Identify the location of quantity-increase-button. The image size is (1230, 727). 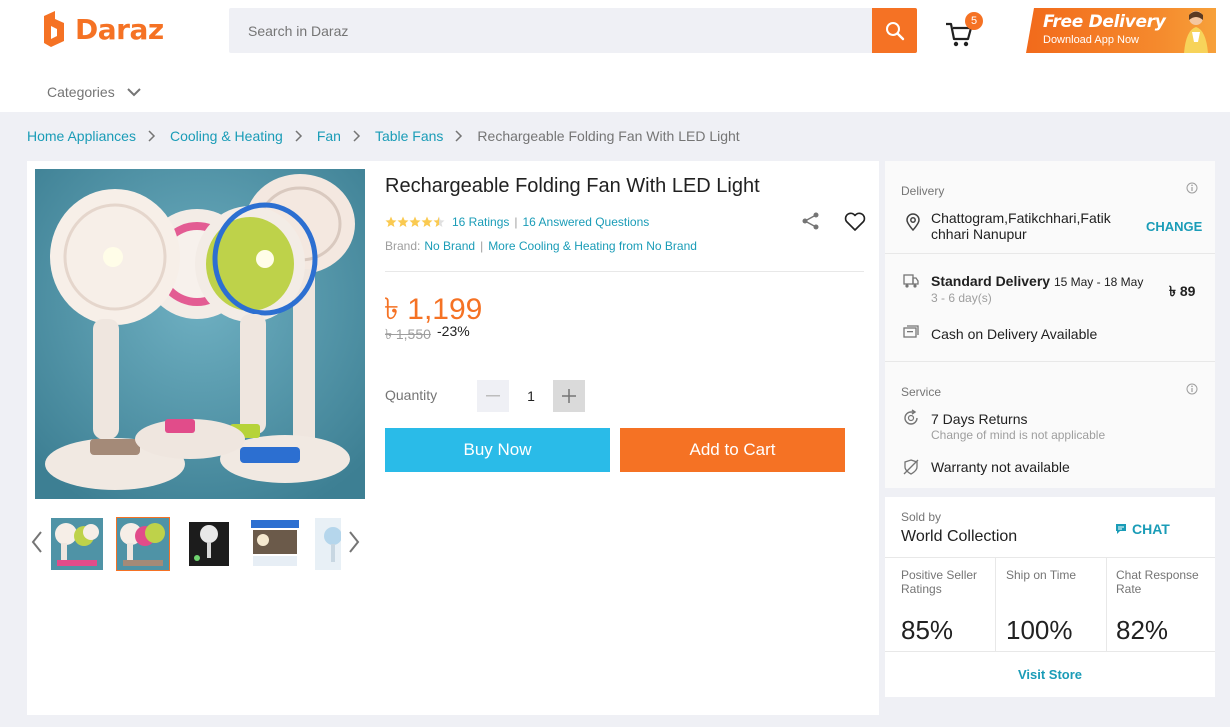
(569, 396).